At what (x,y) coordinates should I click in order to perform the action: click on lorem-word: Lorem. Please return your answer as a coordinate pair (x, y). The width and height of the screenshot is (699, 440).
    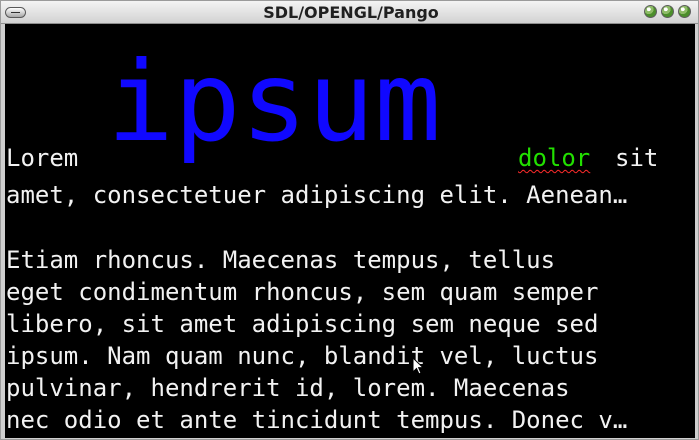
    Looking at the image, I should click on (42, 158).